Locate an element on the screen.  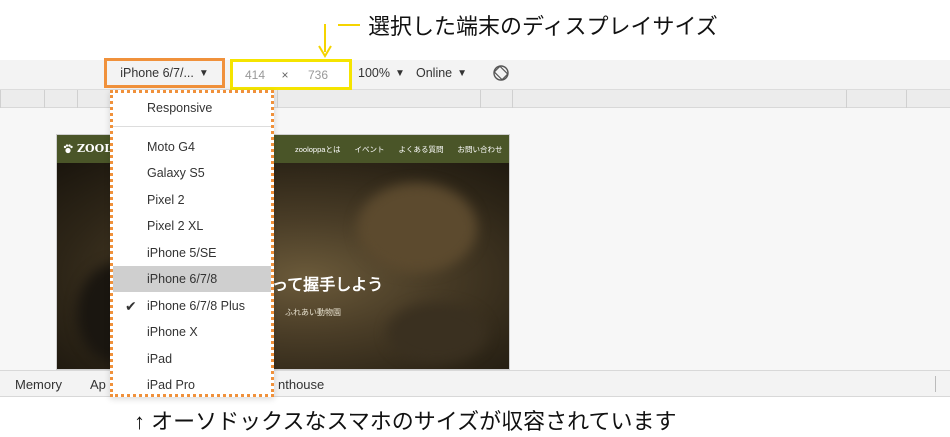
menu-item-responsive: Responsive is located at coordinates (192, 108).